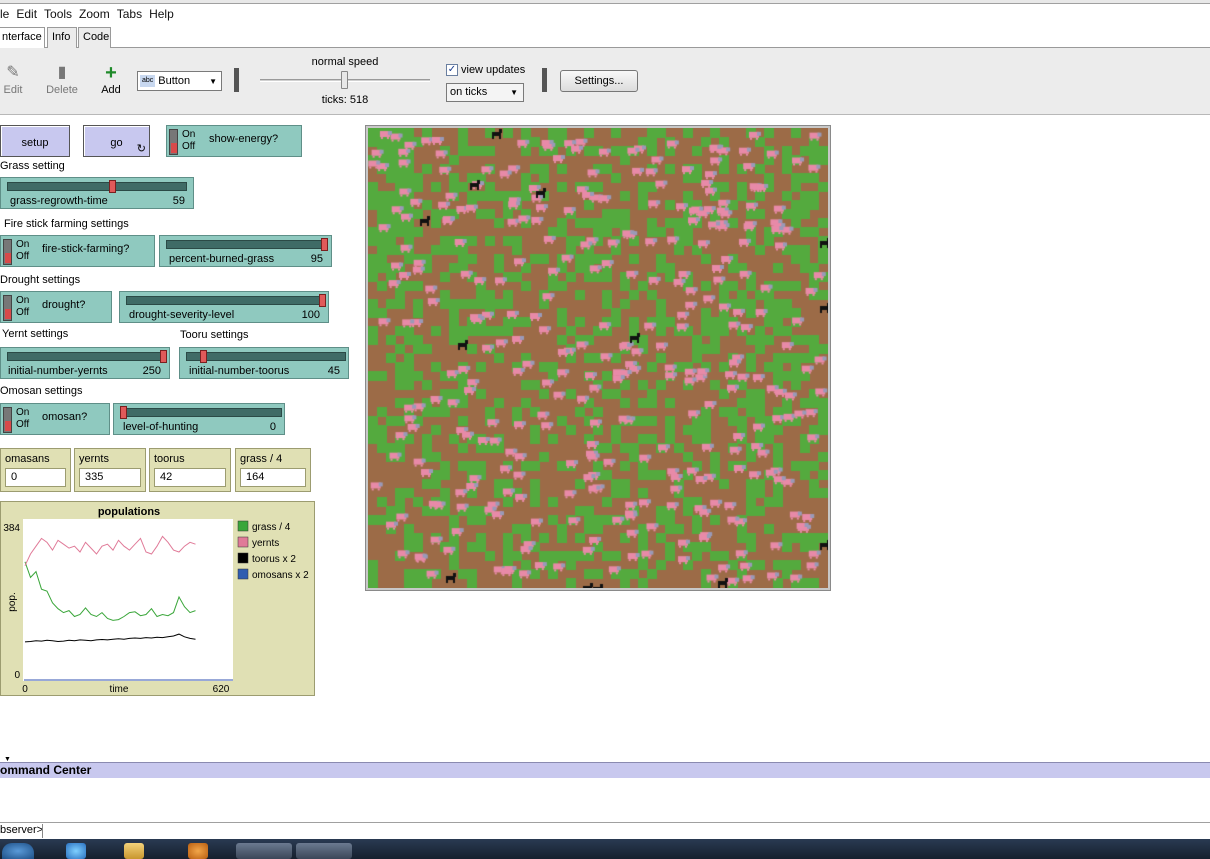 The width and height of the screenshot is (1210, 859). I want to click on slider-value: 0, so click(272, 427).